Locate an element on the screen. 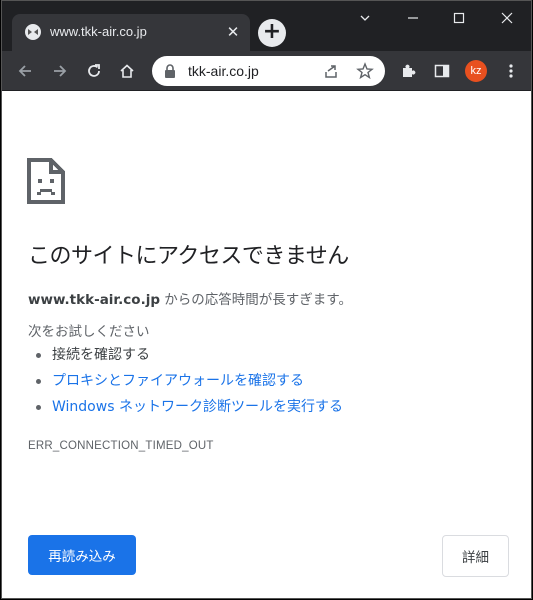 Image resolution: width=533 pixels, height=600 pixels. back-arrow-icon is located at coordinates (25, 71).